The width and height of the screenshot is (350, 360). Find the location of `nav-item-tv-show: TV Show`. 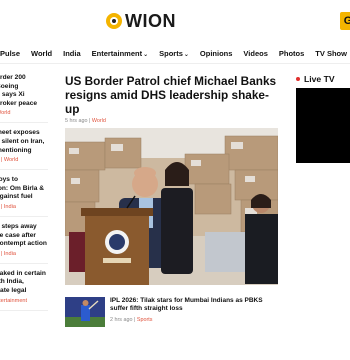

nav-item-tv-show: TV Show is located at coordinates (331, 53).